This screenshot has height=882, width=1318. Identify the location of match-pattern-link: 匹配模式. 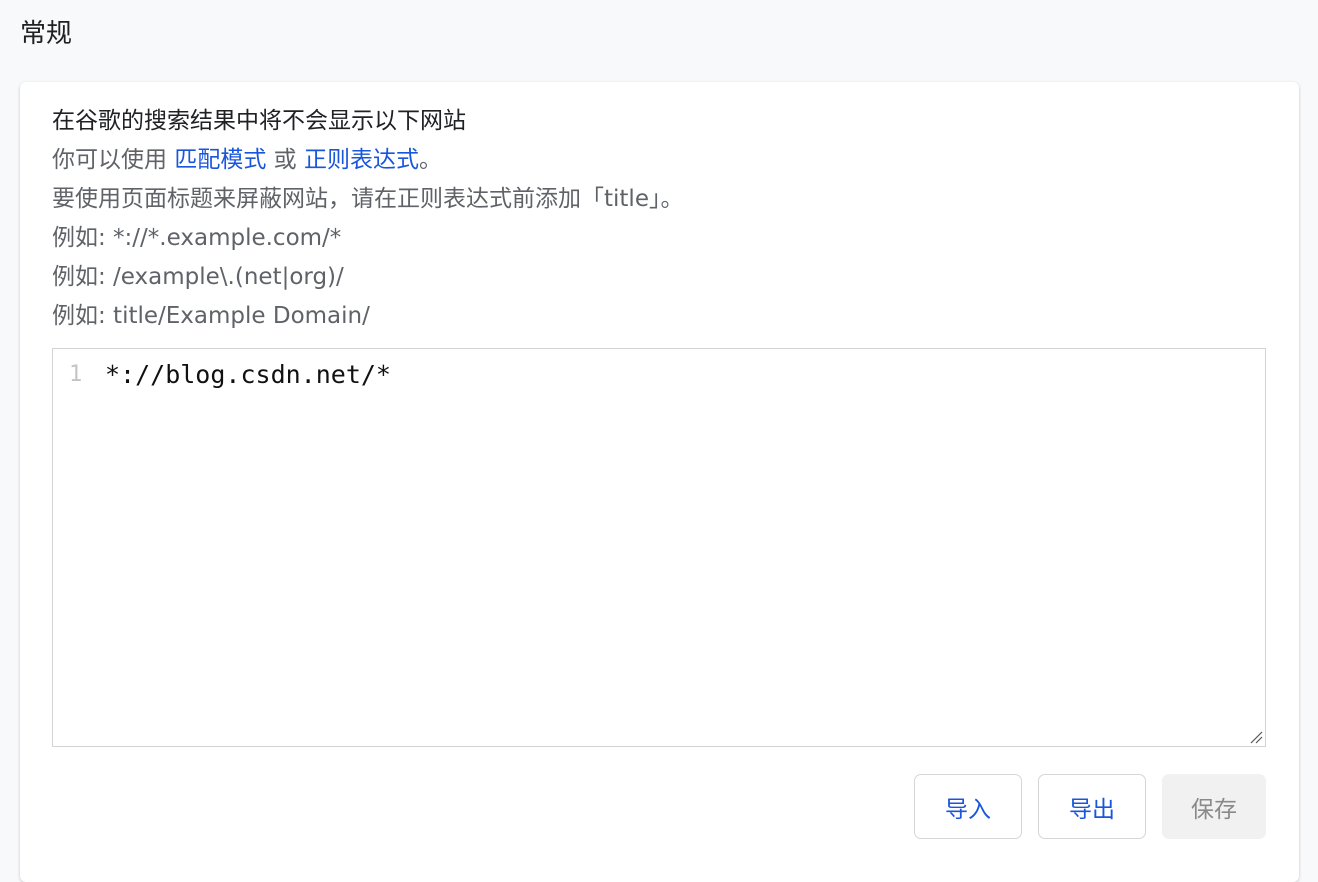
(220, 160).